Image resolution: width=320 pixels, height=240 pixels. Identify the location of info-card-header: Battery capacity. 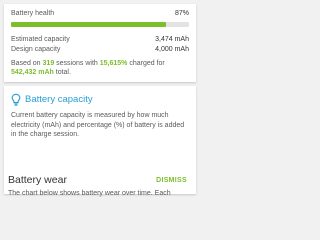
(52, 99).